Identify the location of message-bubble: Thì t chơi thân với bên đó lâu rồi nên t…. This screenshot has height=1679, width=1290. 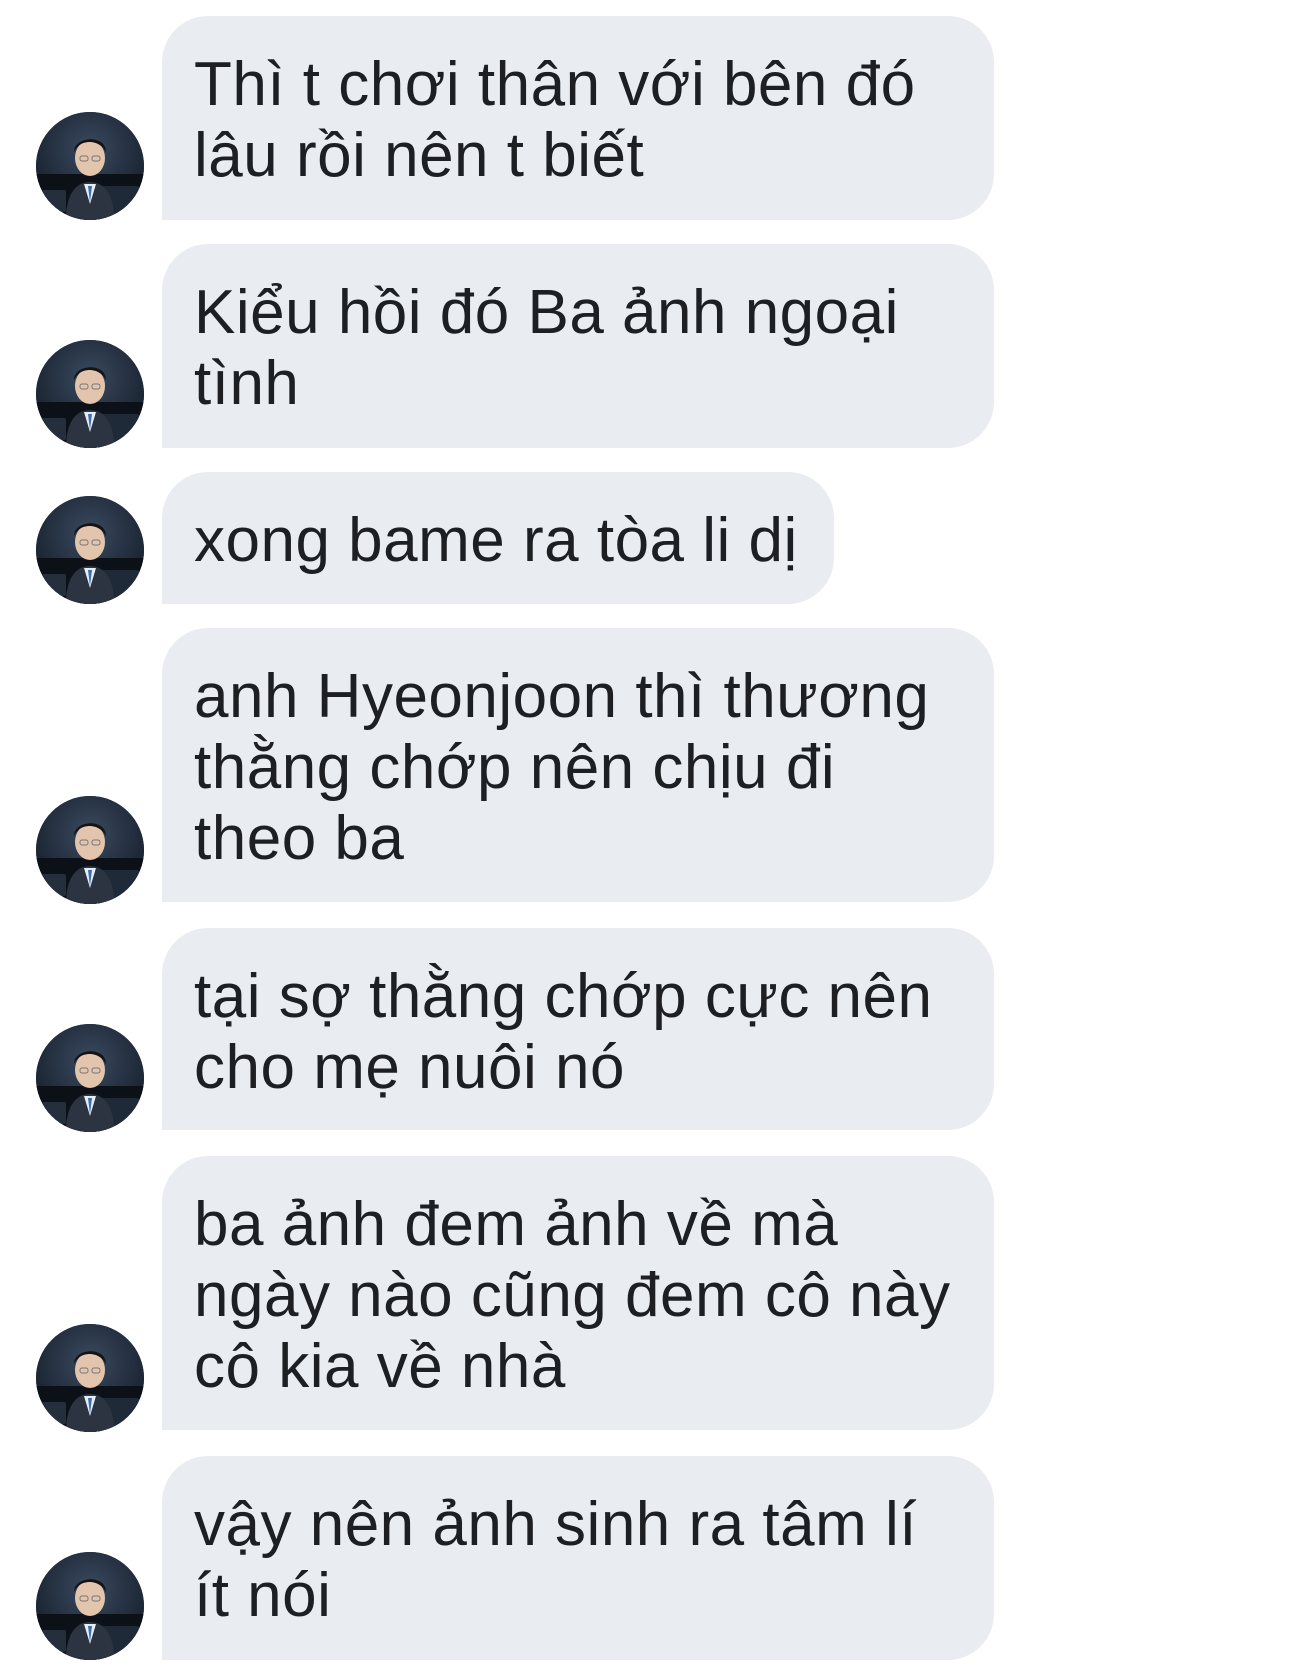
(578, 118).